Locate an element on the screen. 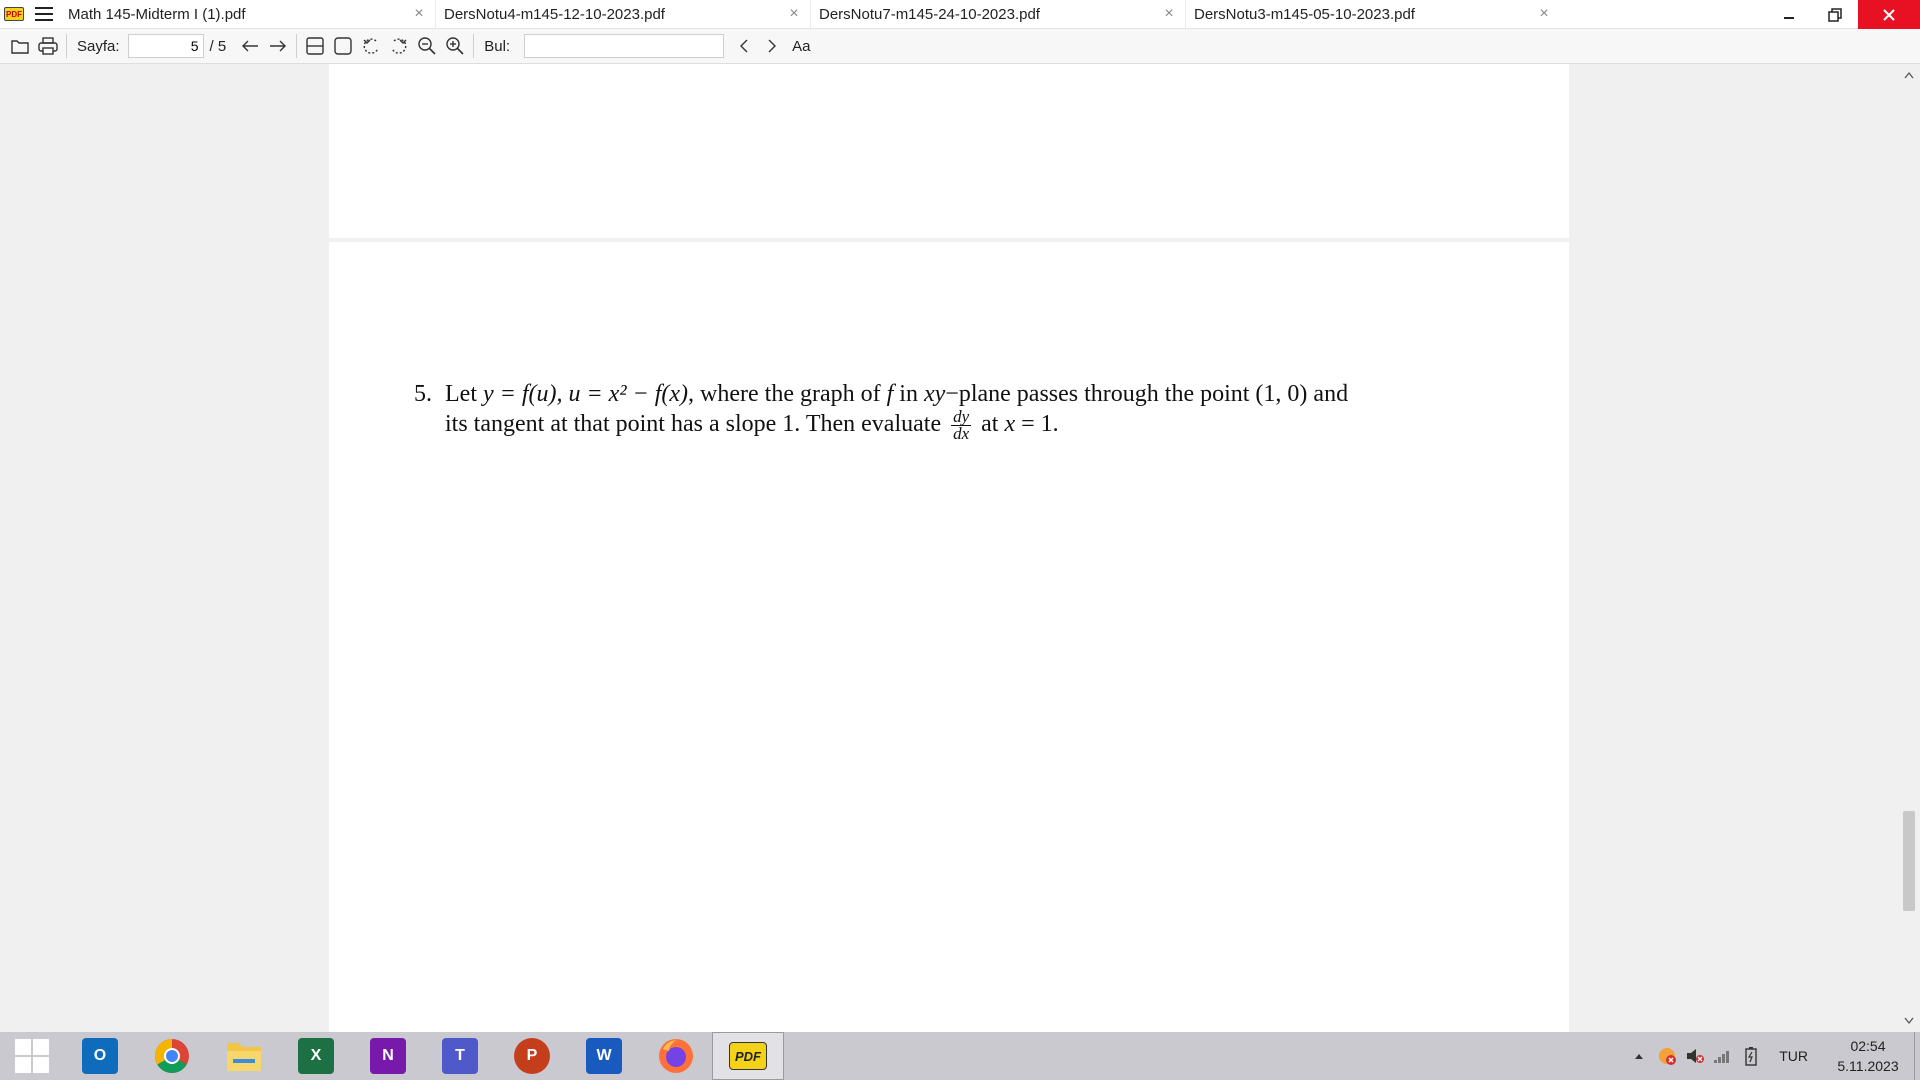 Image resolution: width=1920 pixels, height=1080 pixels. start-button is located at coordinates (32, 1056).